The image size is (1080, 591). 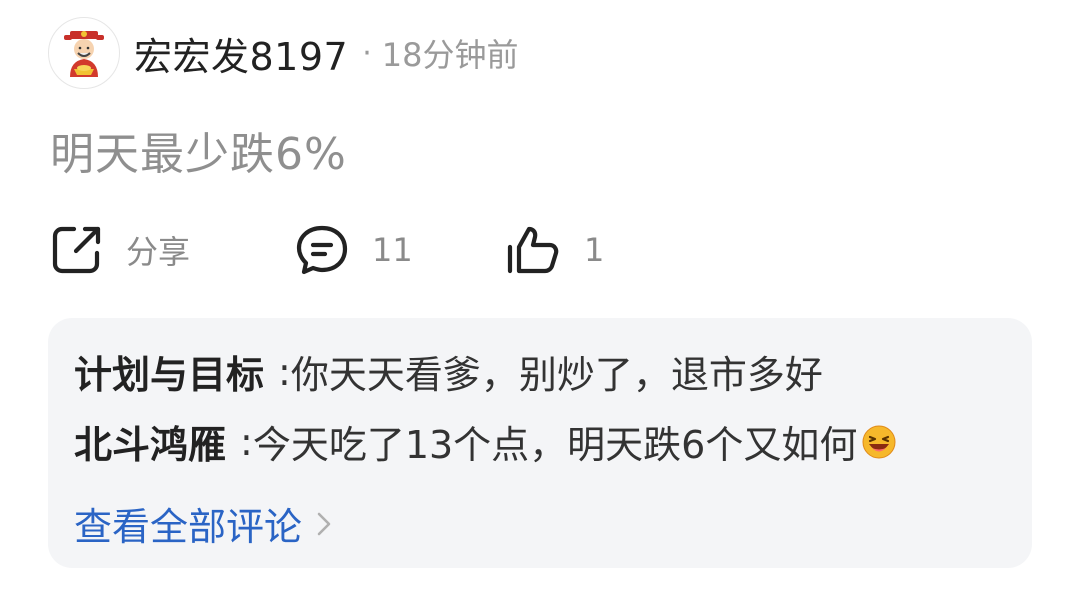 What do you see at coordinates (324, 524) in the screenshot?
I see `chevron-right-icon` at bounding box center [324, 524].